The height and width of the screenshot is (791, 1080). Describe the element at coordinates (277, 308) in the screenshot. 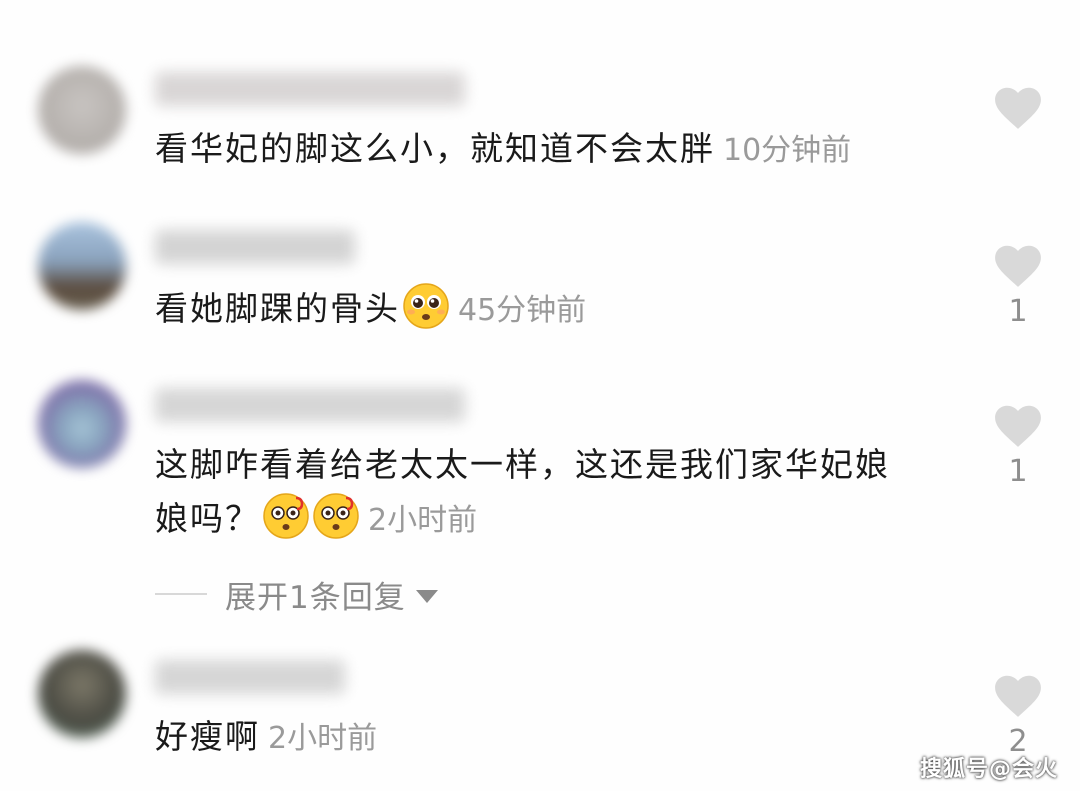

I see `comment-body: 看她脚踝的骨头` at that location.